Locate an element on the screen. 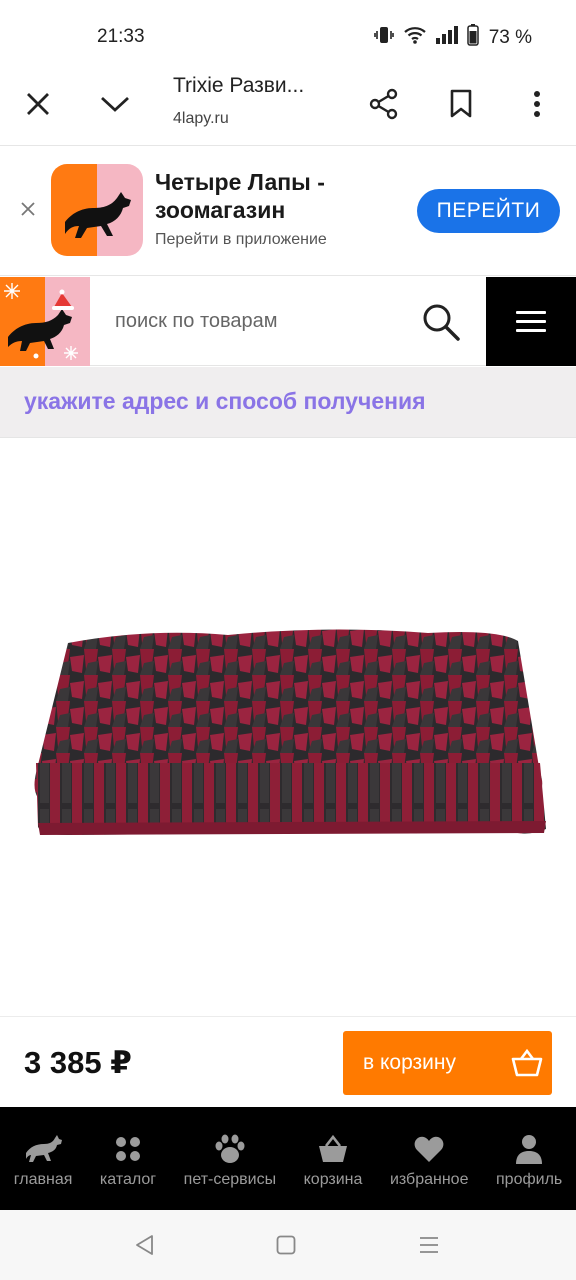  share-button is located at coordinates (384, 104).